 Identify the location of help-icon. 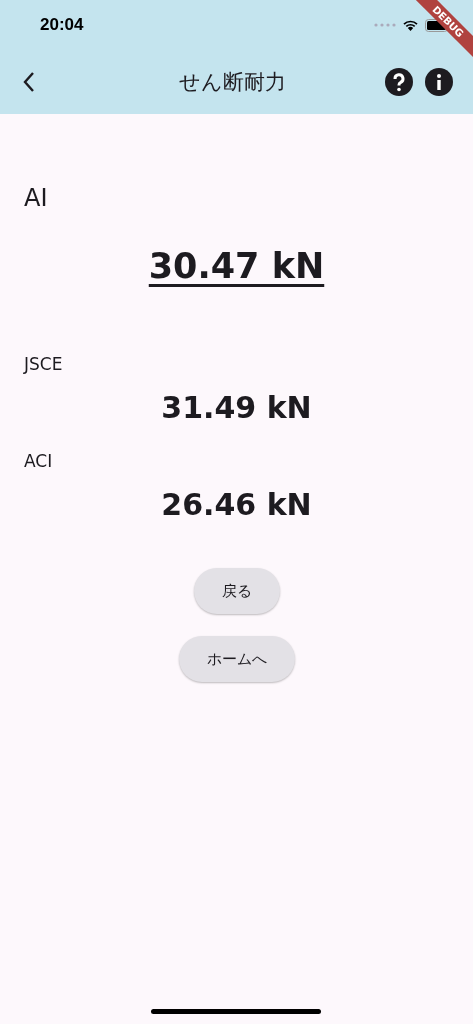
(399, 82).